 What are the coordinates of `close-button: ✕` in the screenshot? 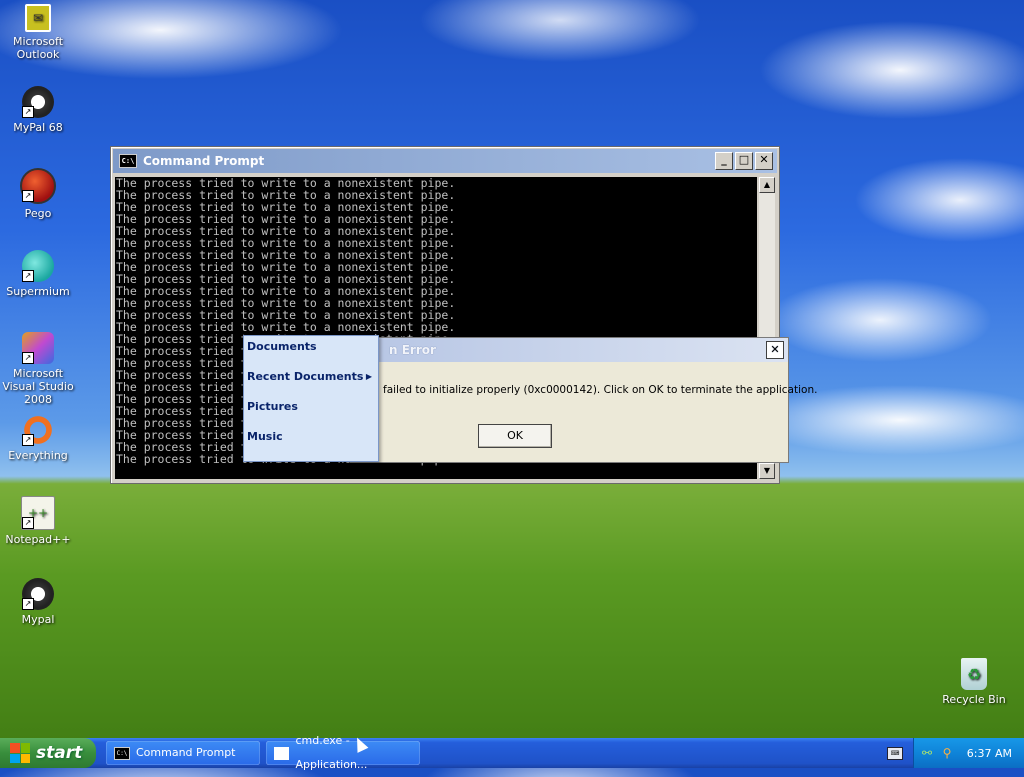 It's located at (764, 161).